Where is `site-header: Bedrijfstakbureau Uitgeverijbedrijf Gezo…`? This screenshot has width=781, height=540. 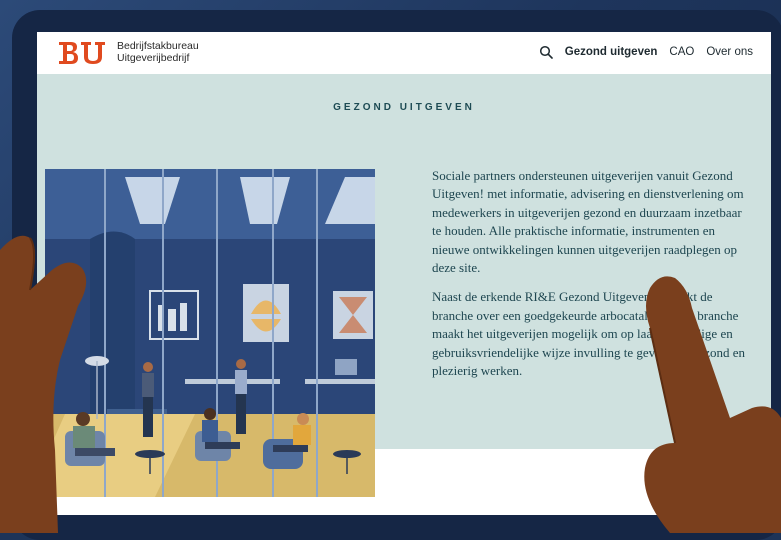 site-header: Bedrijfstakbureau Uitgeverijbedrijf Gezo… is located at coordinates (404, 53).